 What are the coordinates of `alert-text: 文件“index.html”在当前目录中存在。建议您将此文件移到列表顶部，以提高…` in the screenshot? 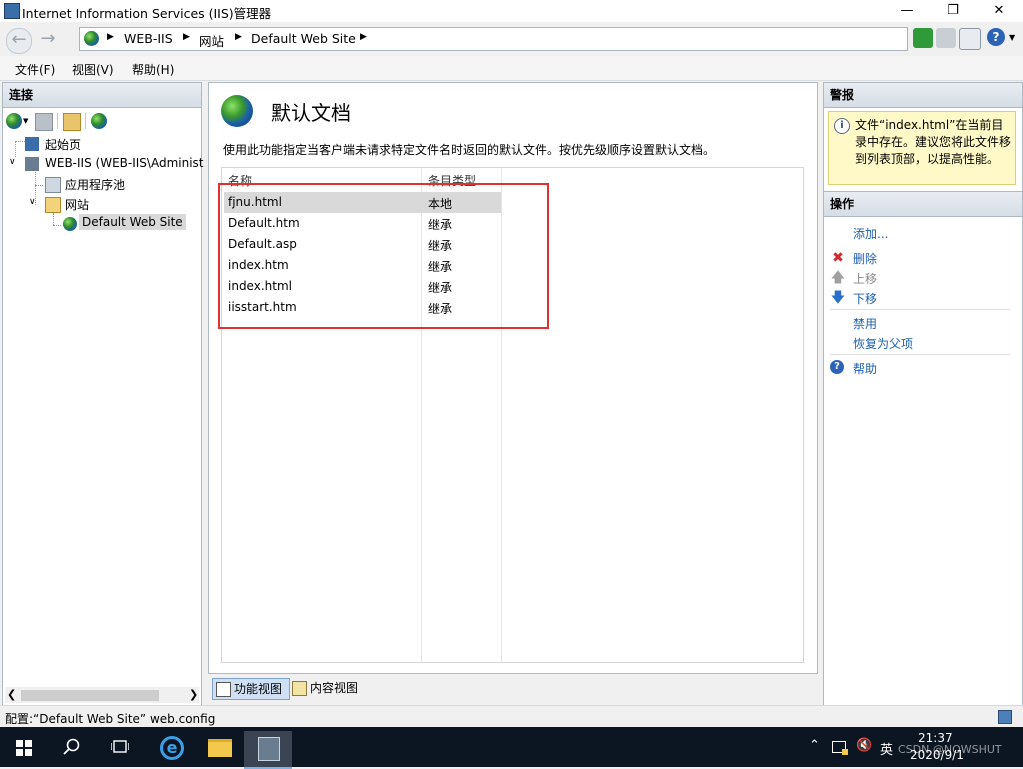 It's located at (933, 142).